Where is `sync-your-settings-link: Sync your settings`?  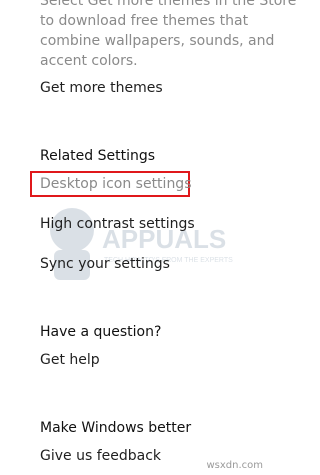
sync-your-settings-link: Sync your settings is located at coordinates (105, 264).